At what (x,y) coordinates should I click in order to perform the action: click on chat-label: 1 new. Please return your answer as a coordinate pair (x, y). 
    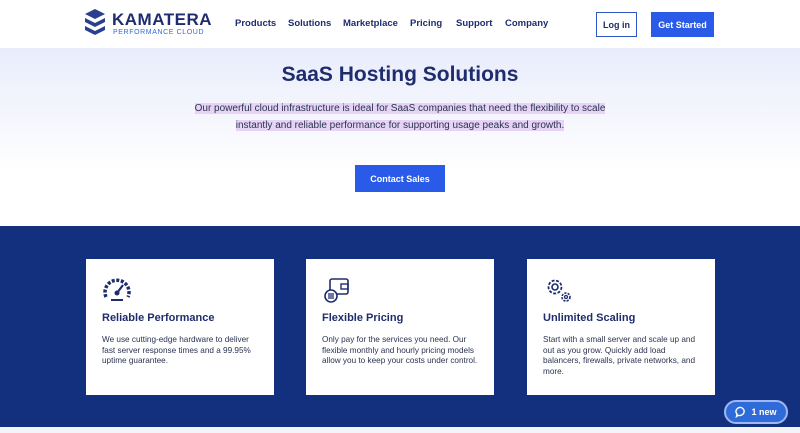
    Looking at the image, I should click on (764, 412).